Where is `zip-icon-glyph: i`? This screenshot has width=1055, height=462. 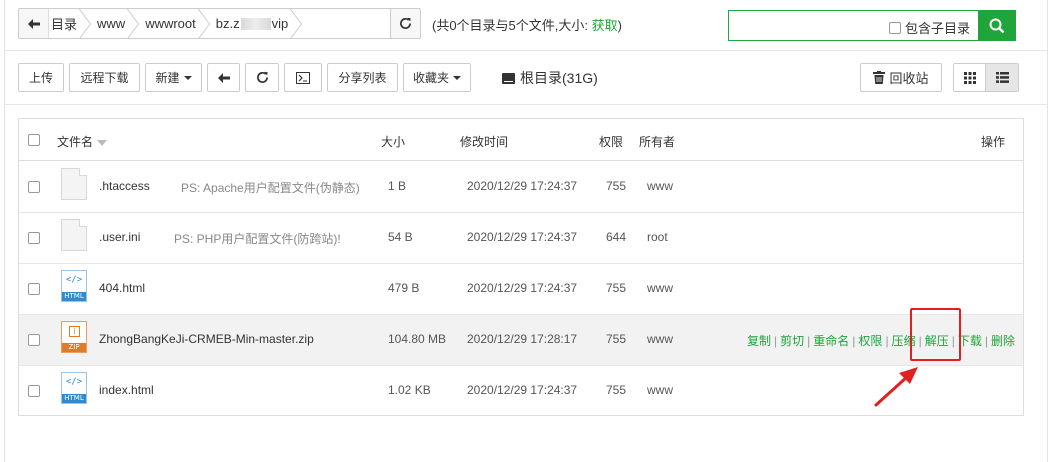 zip-icon-glyph: i is located at coordinates (74, 331).